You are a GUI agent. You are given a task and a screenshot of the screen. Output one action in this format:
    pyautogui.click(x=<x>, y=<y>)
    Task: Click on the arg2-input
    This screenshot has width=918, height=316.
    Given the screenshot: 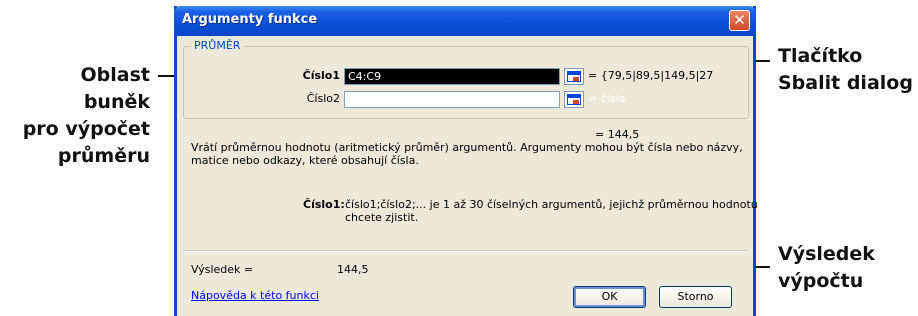 What is the action you would take?
    pyautogui.click(x=452, y=99)
    